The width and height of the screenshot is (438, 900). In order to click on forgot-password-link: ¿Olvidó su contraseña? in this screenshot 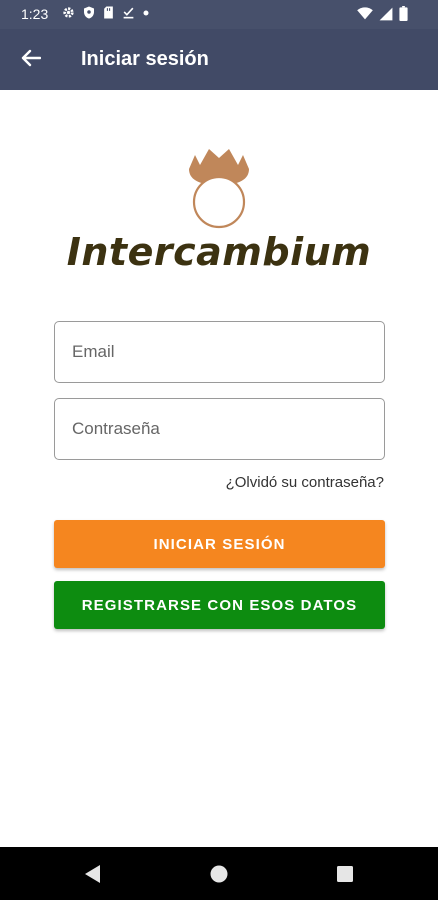, I will do `click(305, 482)`.